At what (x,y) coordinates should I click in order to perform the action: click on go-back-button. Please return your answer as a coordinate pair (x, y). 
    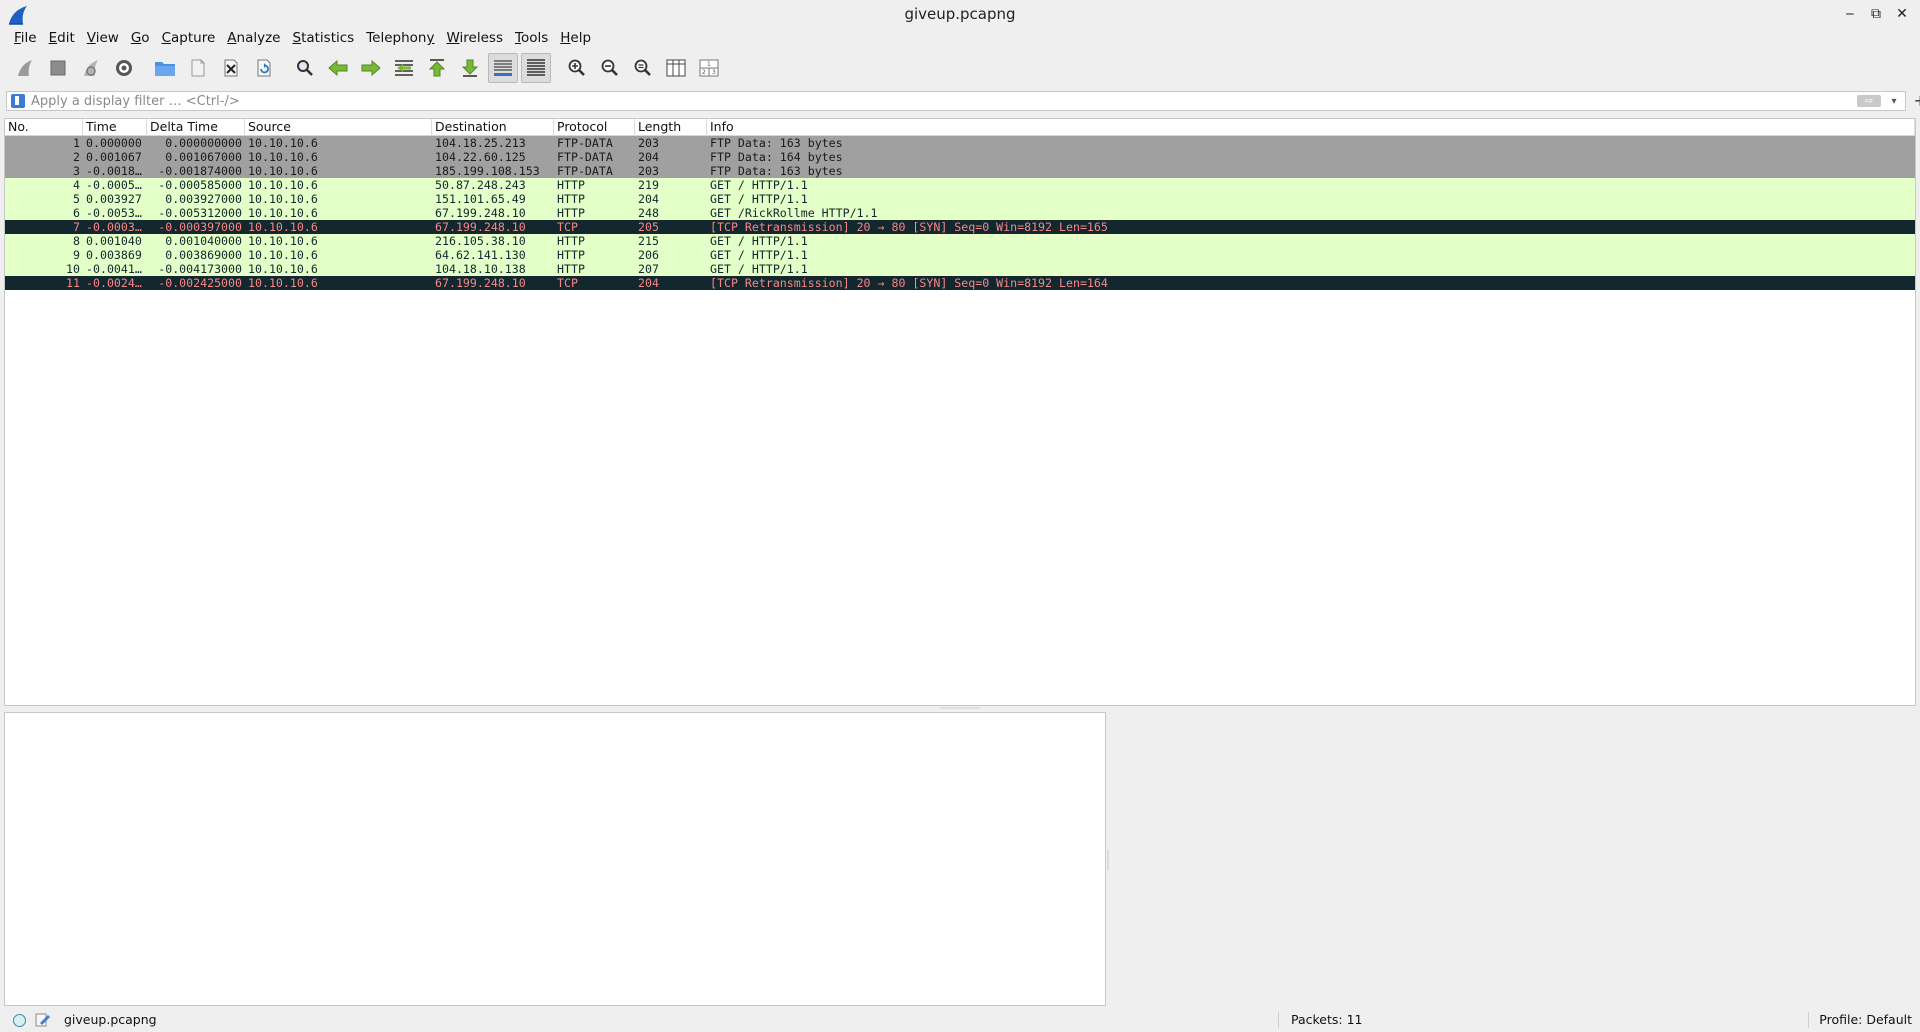
    Looking at the image, I should click on (338, 68).